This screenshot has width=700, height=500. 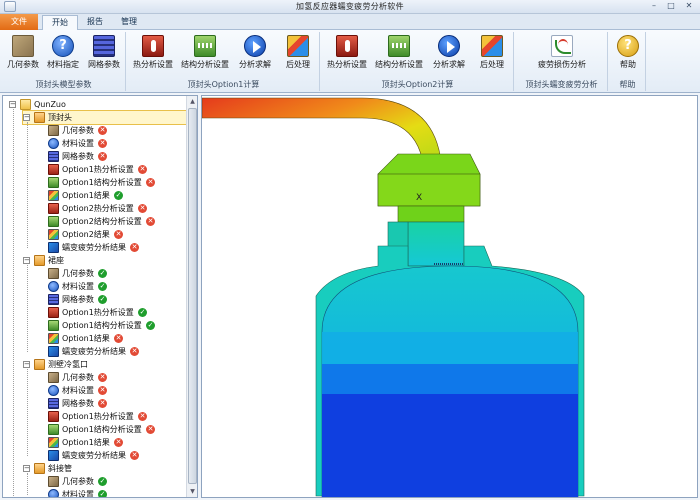 I want to click on tree-node-label: 顶封头, so click(x=60, y=117).